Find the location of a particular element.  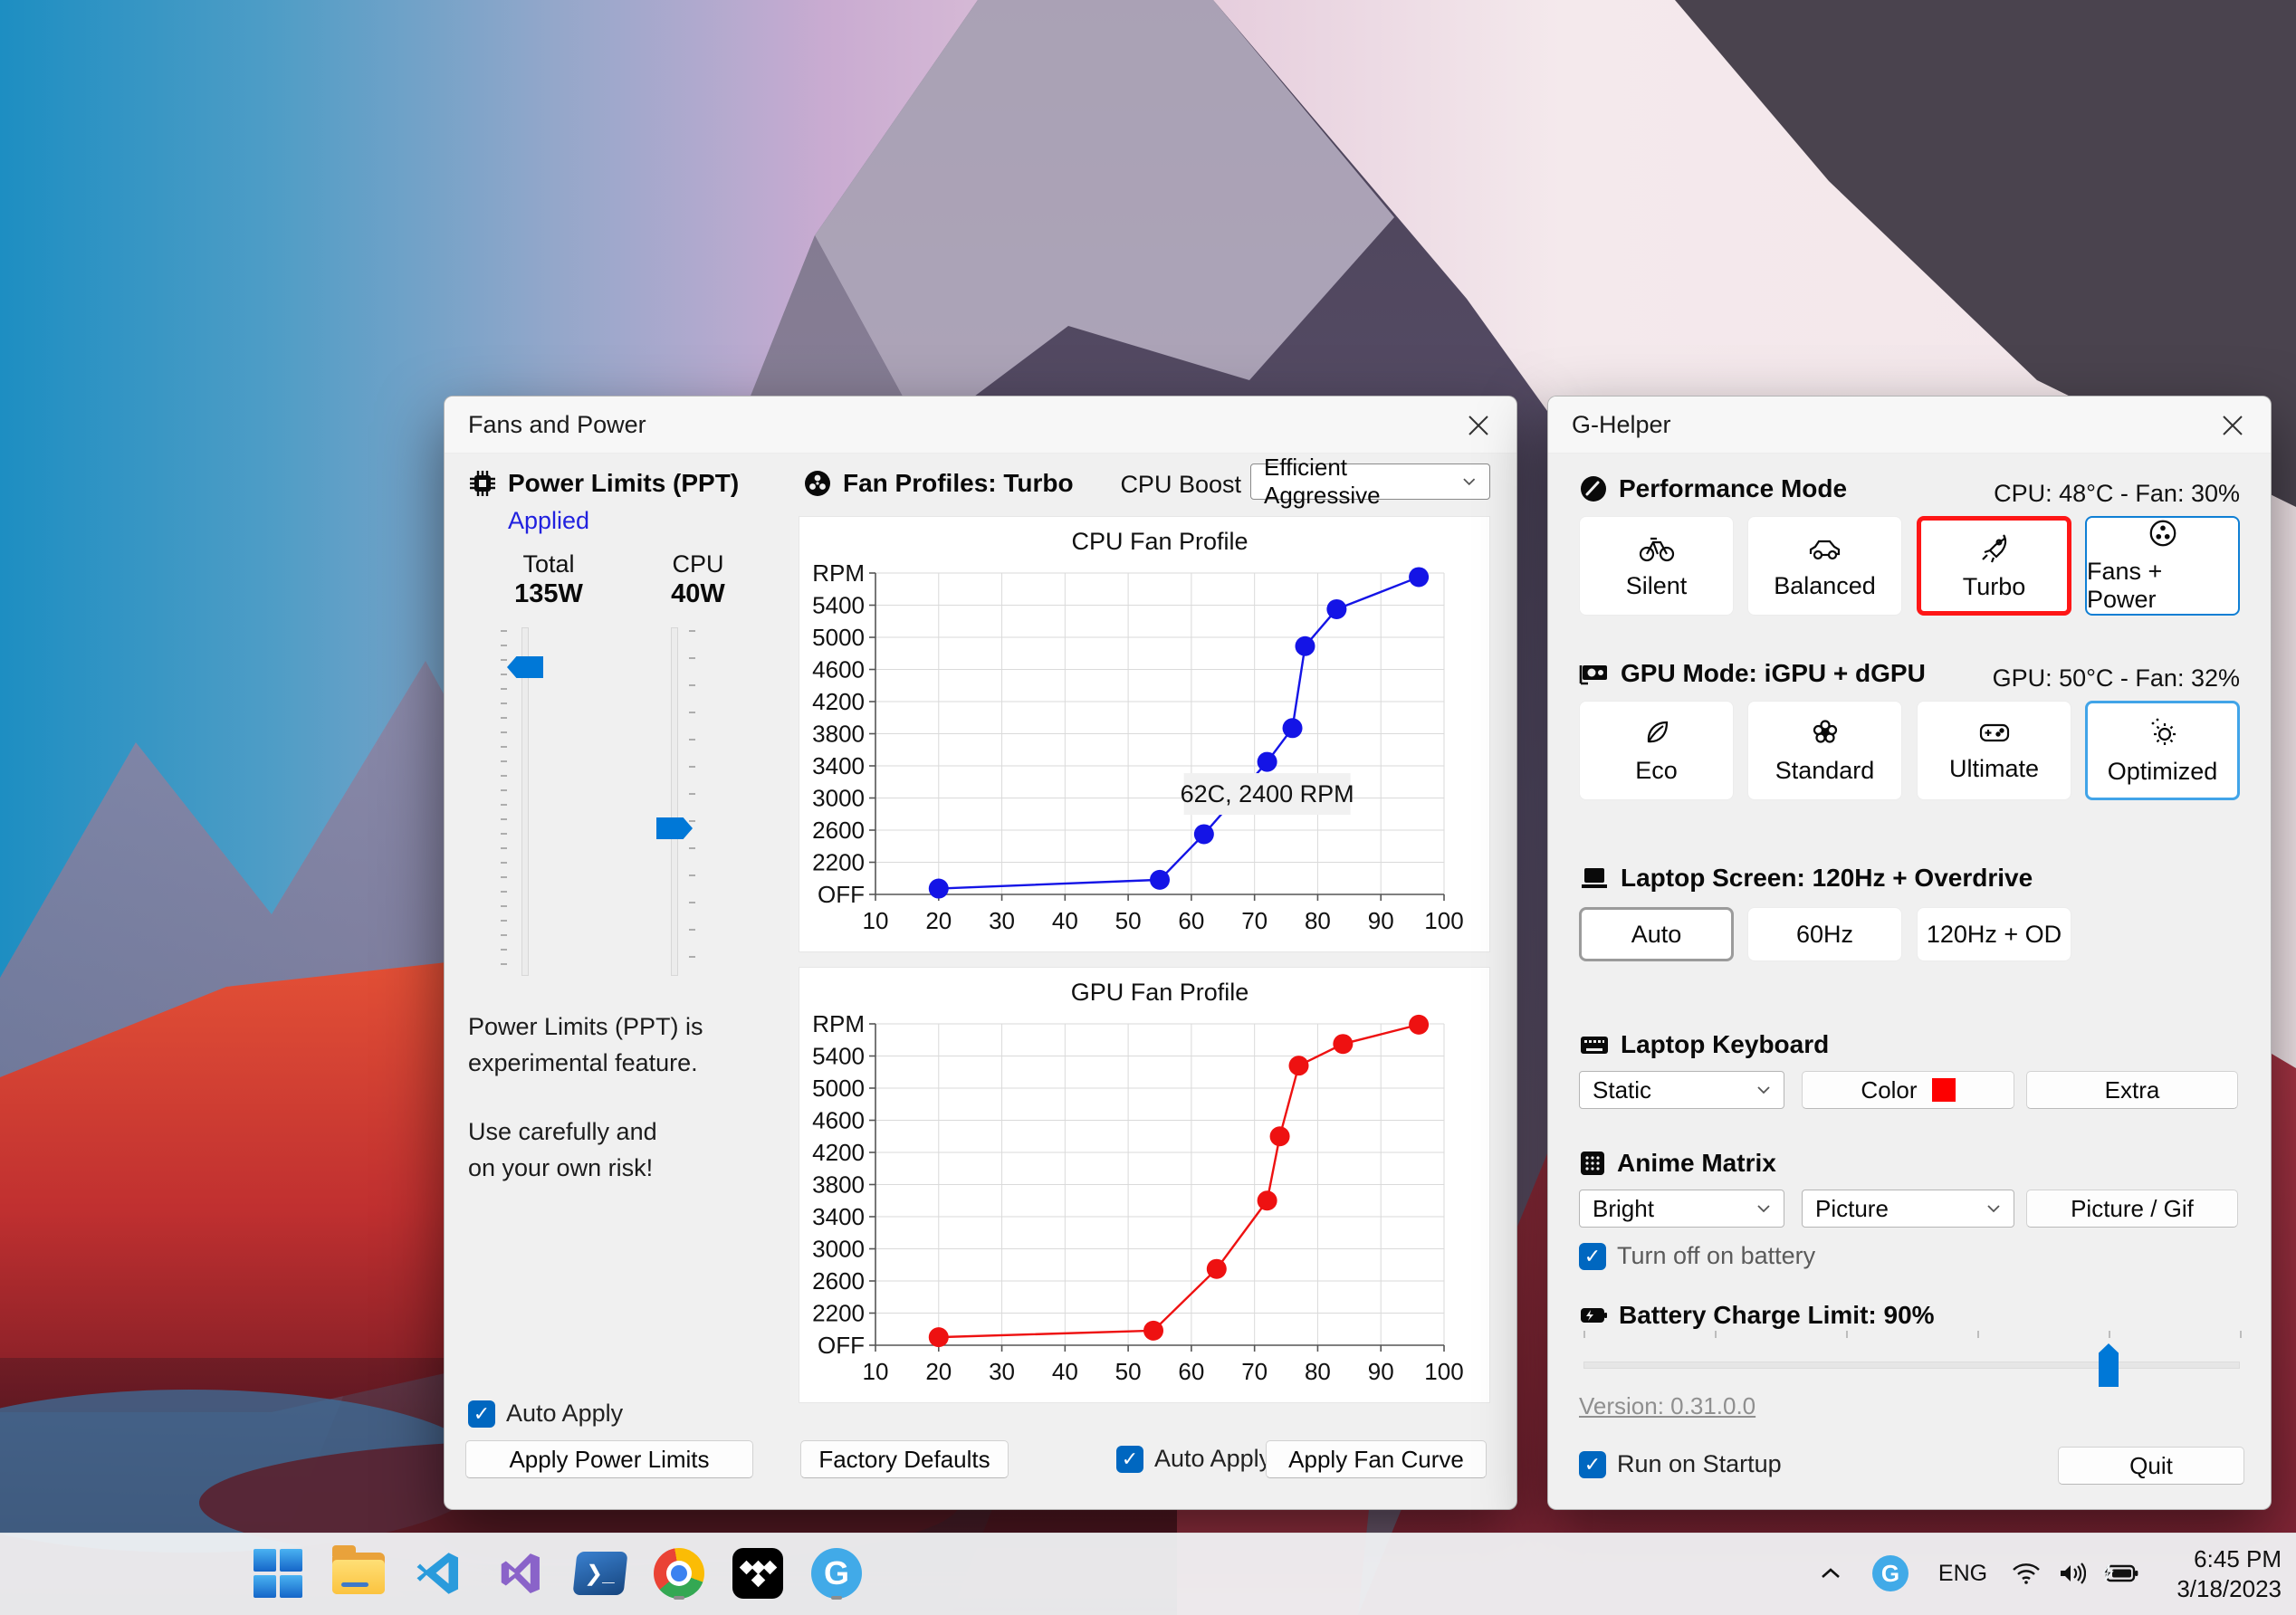

screen-button-auto: Auto is located at coordinates (1657, 934).